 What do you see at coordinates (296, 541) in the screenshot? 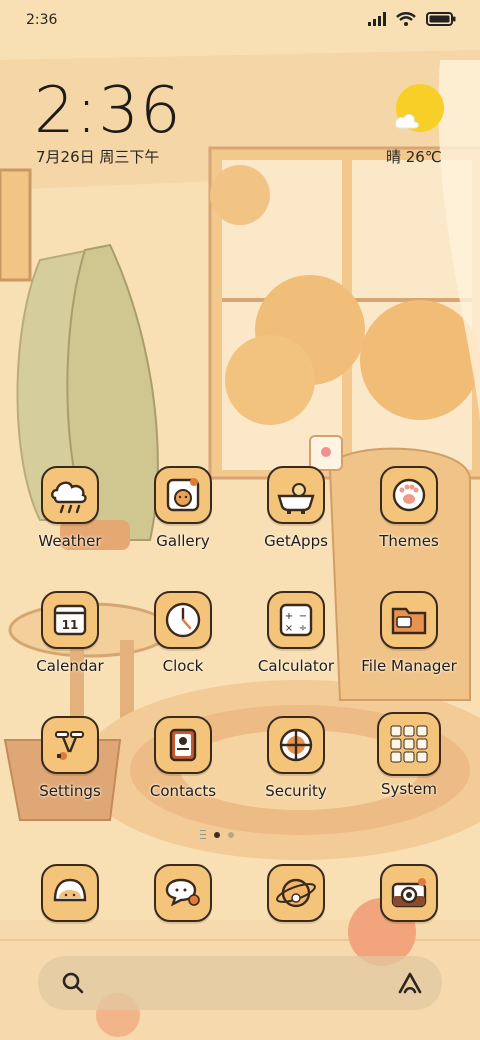
I see `app-label: GetApps` at bounding box center [296, 541].